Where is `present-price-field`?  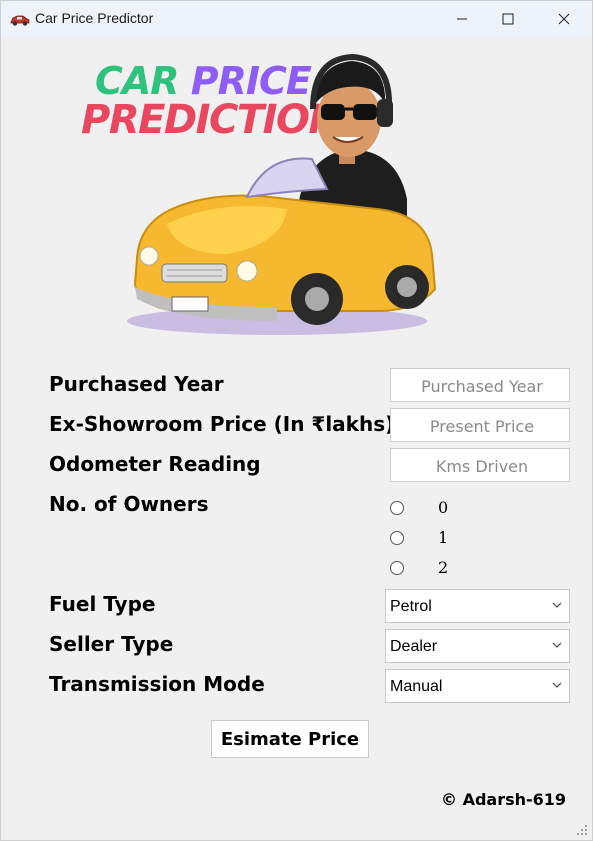
present-price-field is located at coordinates (481, 425).